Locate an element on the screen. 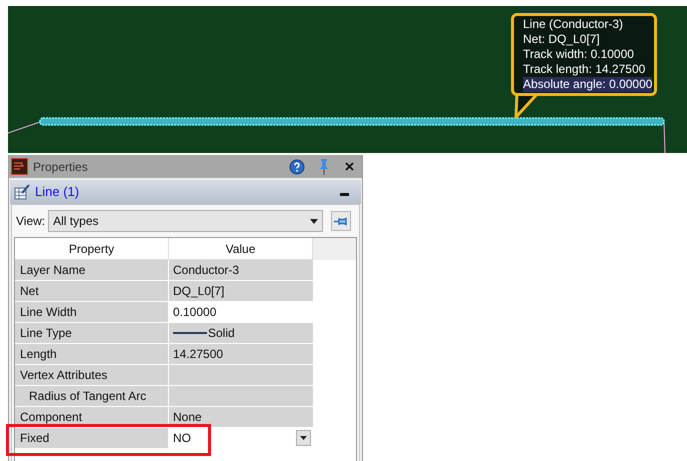 Image resolution: width=687 pixels, height=461 pixels. property-cell: Vertex Attributes is located at coordinates (92, 375).